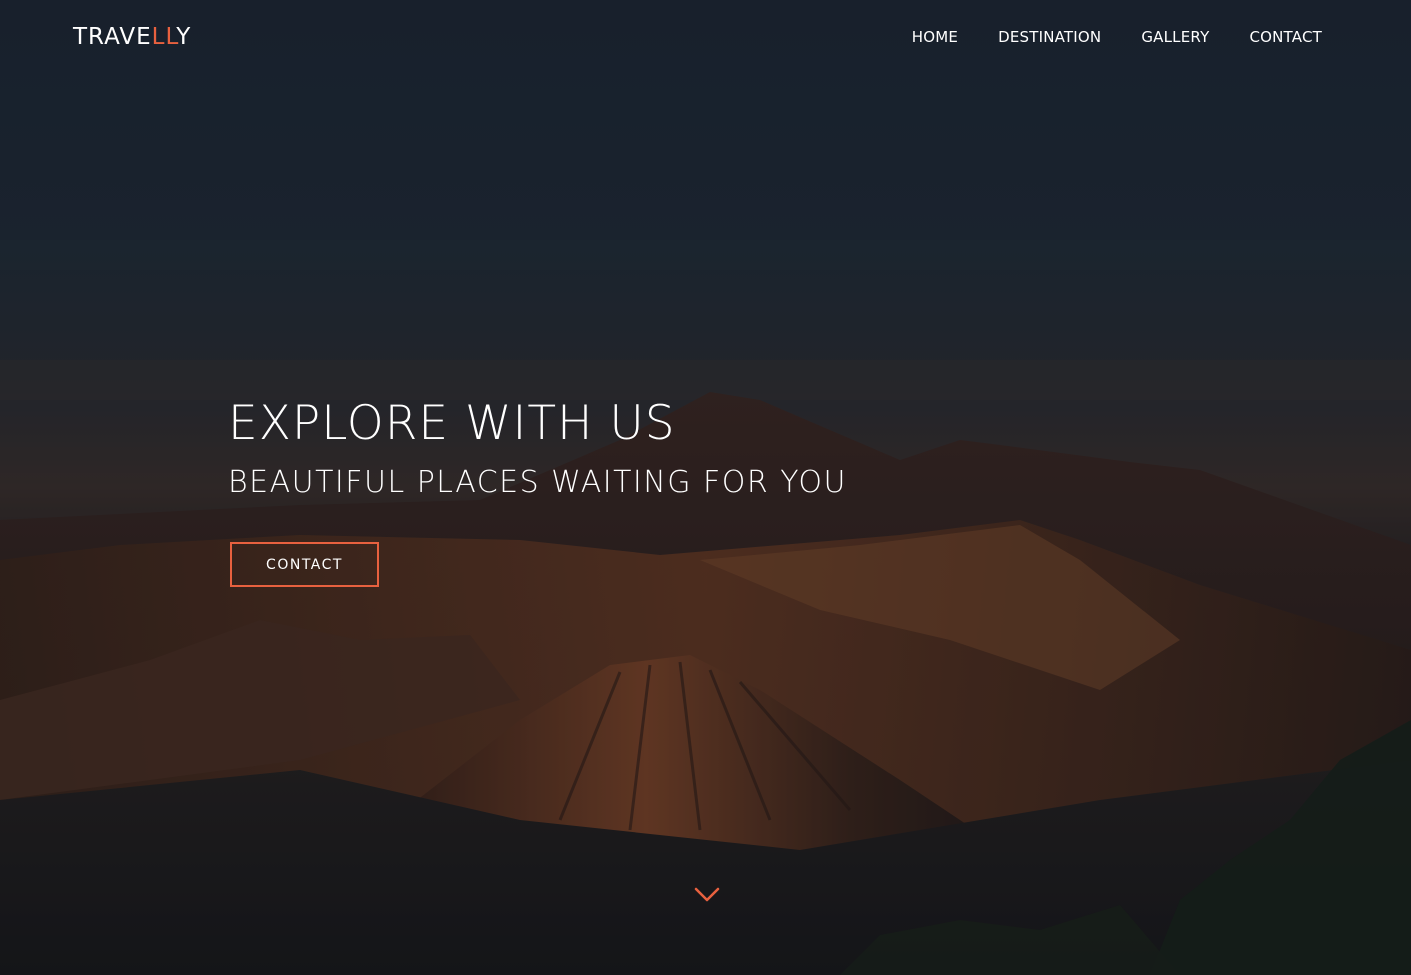 The image size is (1411, 975). I want to click on logo: TRAVELLY, so click(132, 37).